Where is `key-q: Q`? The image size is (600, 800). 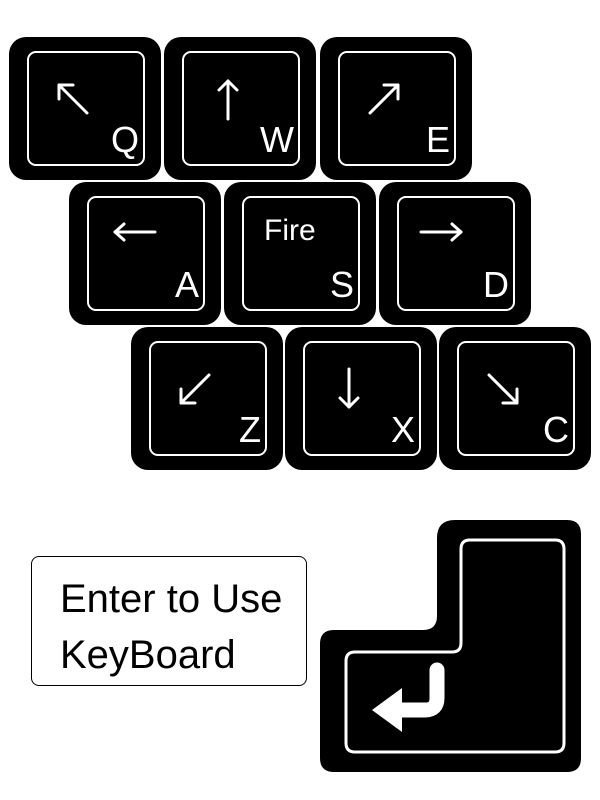
key-q: Q is located at coordinates (85, 108).